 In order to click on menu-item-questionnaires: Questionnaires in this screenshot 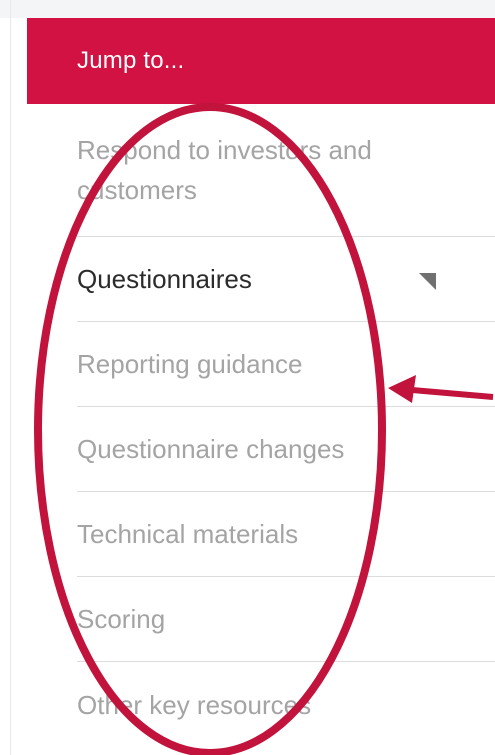, I will do `click(286, 279)`.